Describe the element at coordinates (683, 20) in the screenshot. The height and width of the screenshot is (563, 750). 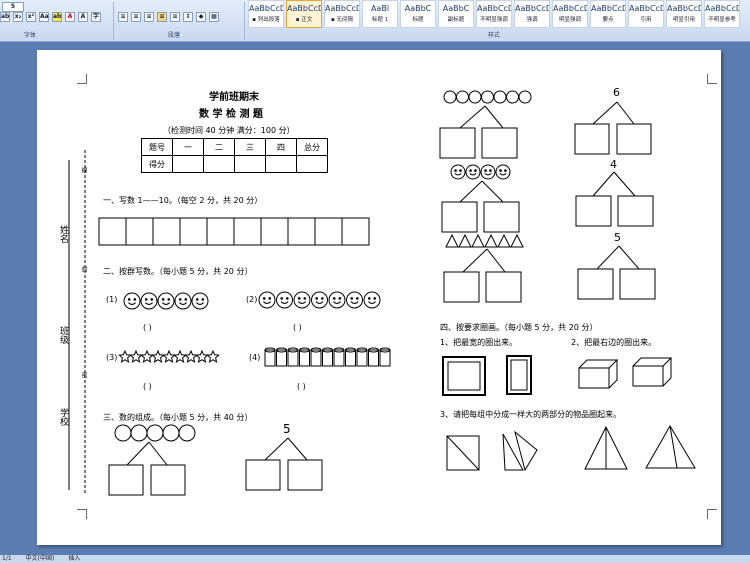
I see `style-name: 明显引用` at that location.